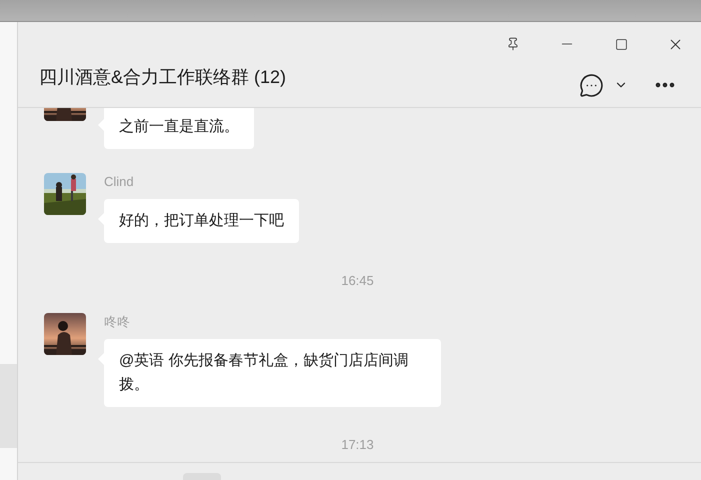  Describe the element at coordinates (117, 322) in the screenshot. I see `sender-name: 咚咚` at that location.